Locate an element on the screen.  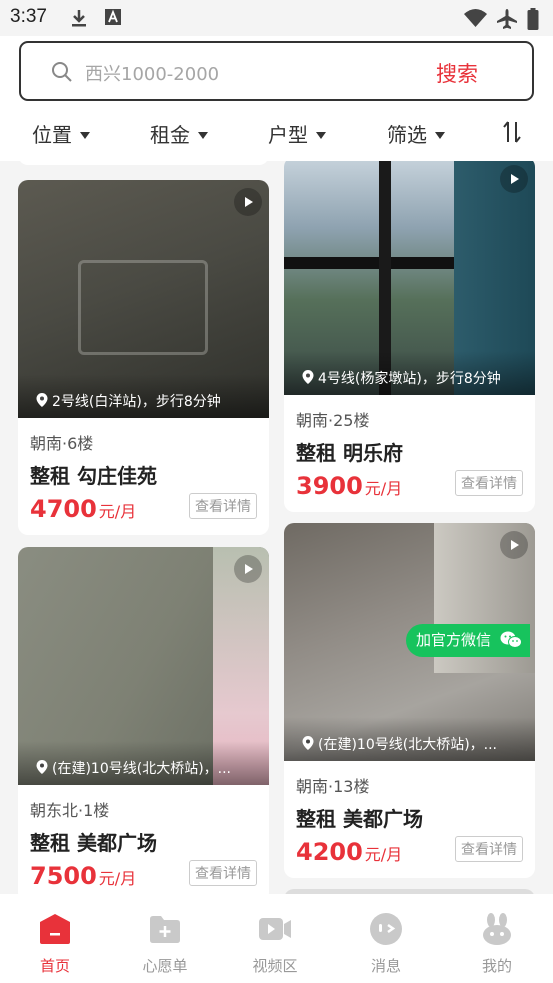
tab-home: 首页 is located at coordinates (55, 938).